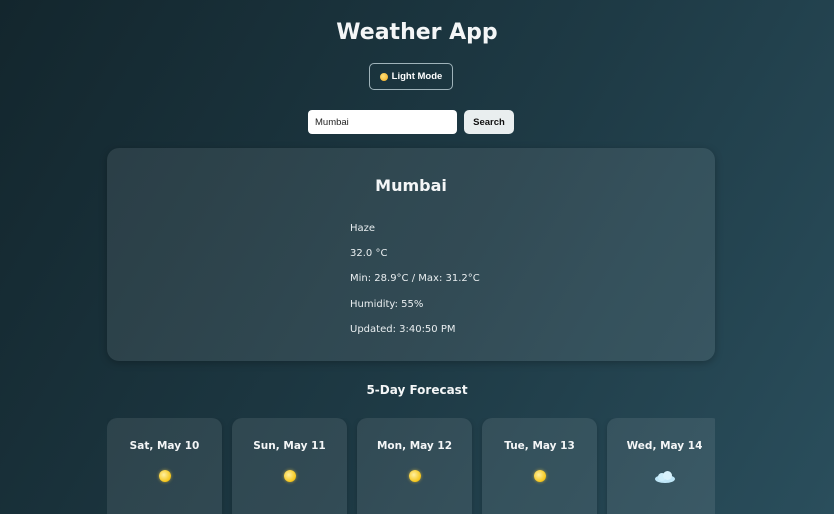  I want to click on forecast-heading: 5-Day Forecast, so click(417, 390).